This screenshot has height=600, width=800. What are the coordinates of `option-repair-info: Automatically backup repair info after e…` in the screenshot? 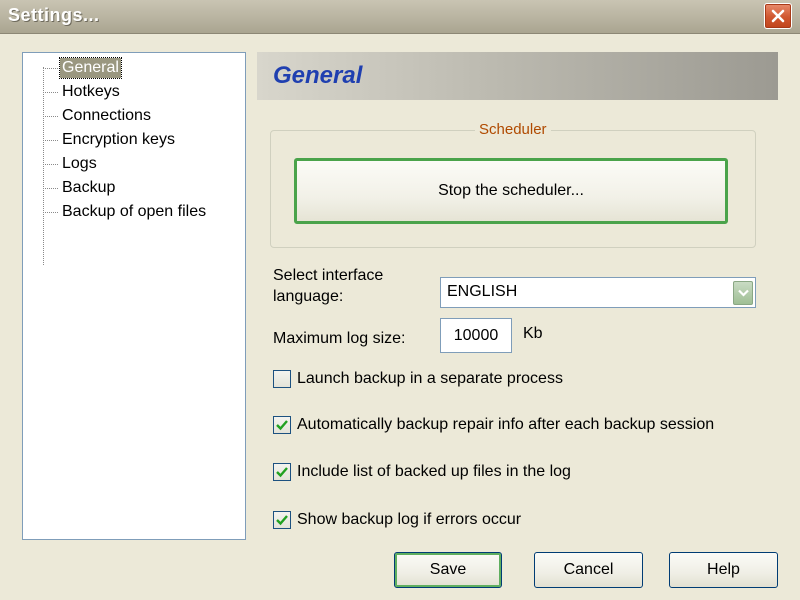 It's located at (493, 425).